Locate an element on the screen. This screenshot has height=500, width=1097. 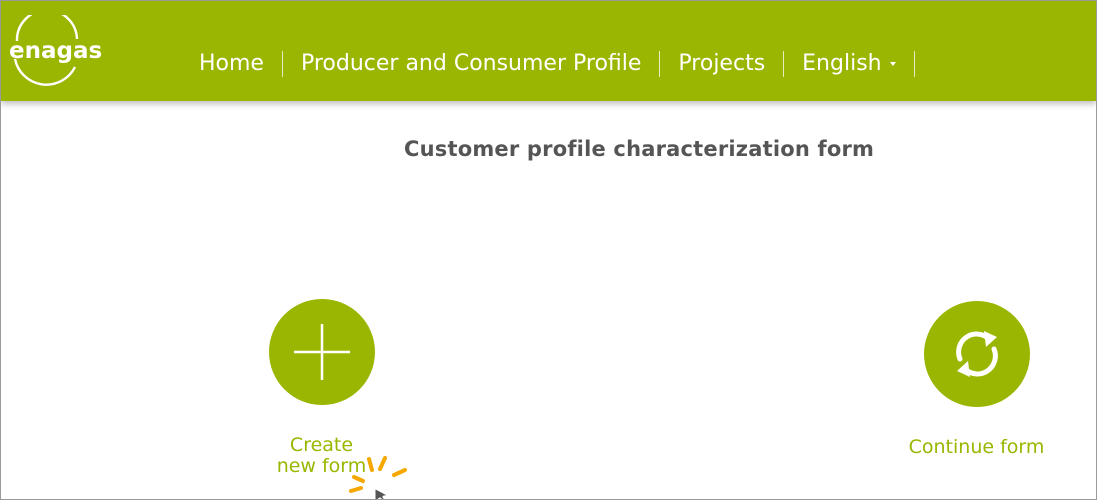
language-dropdown: English is located at coordinates (848, 64).